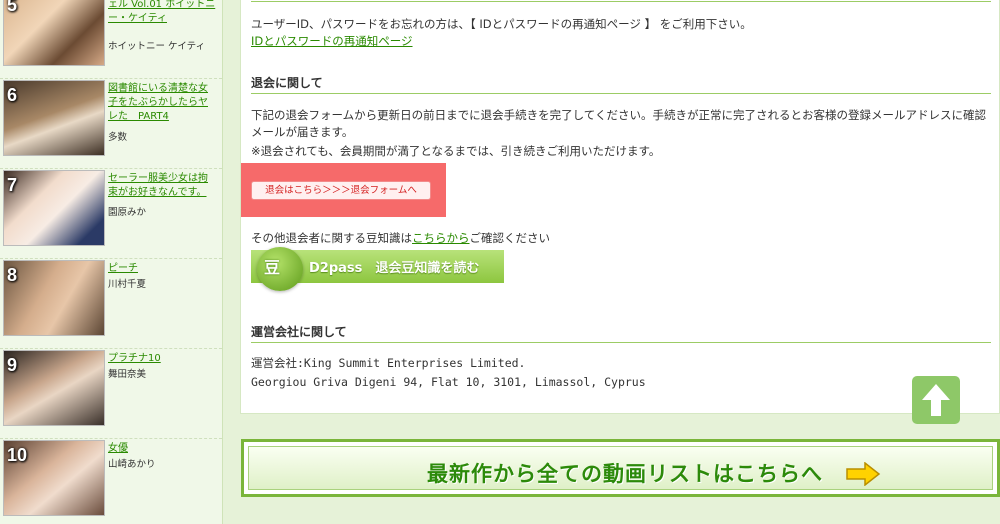  I want to click on item-actress: 川村千夏, so click(127, 284).